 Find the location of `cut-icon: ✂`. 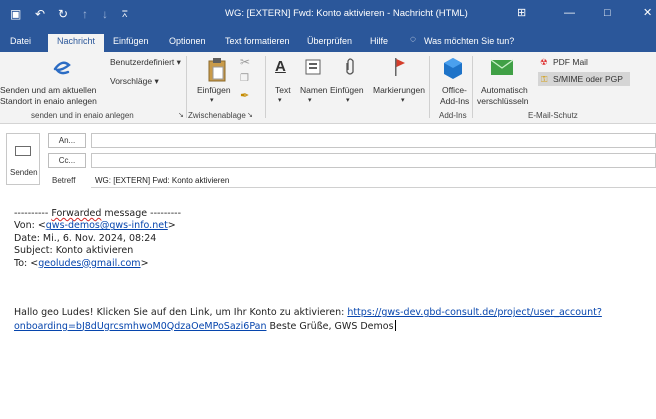

cut-icon: ✂ is located at coordinates (245, 62).